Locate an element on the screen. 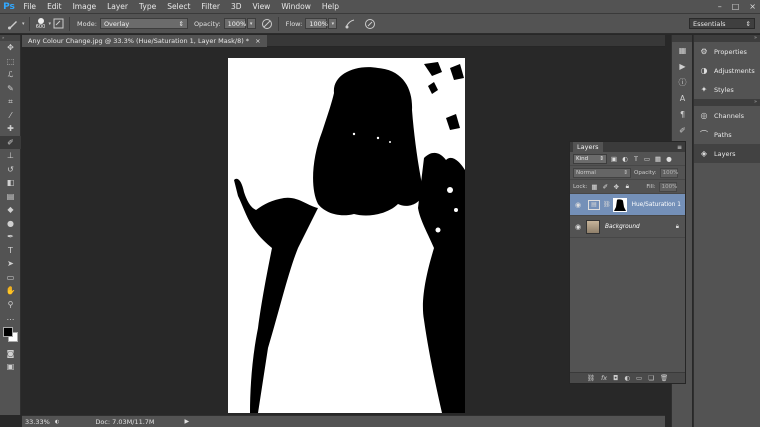 The height and width of the screenshot is (427, 760). flow-dropdown-button: ▾ is located at coordinates (333, 23).